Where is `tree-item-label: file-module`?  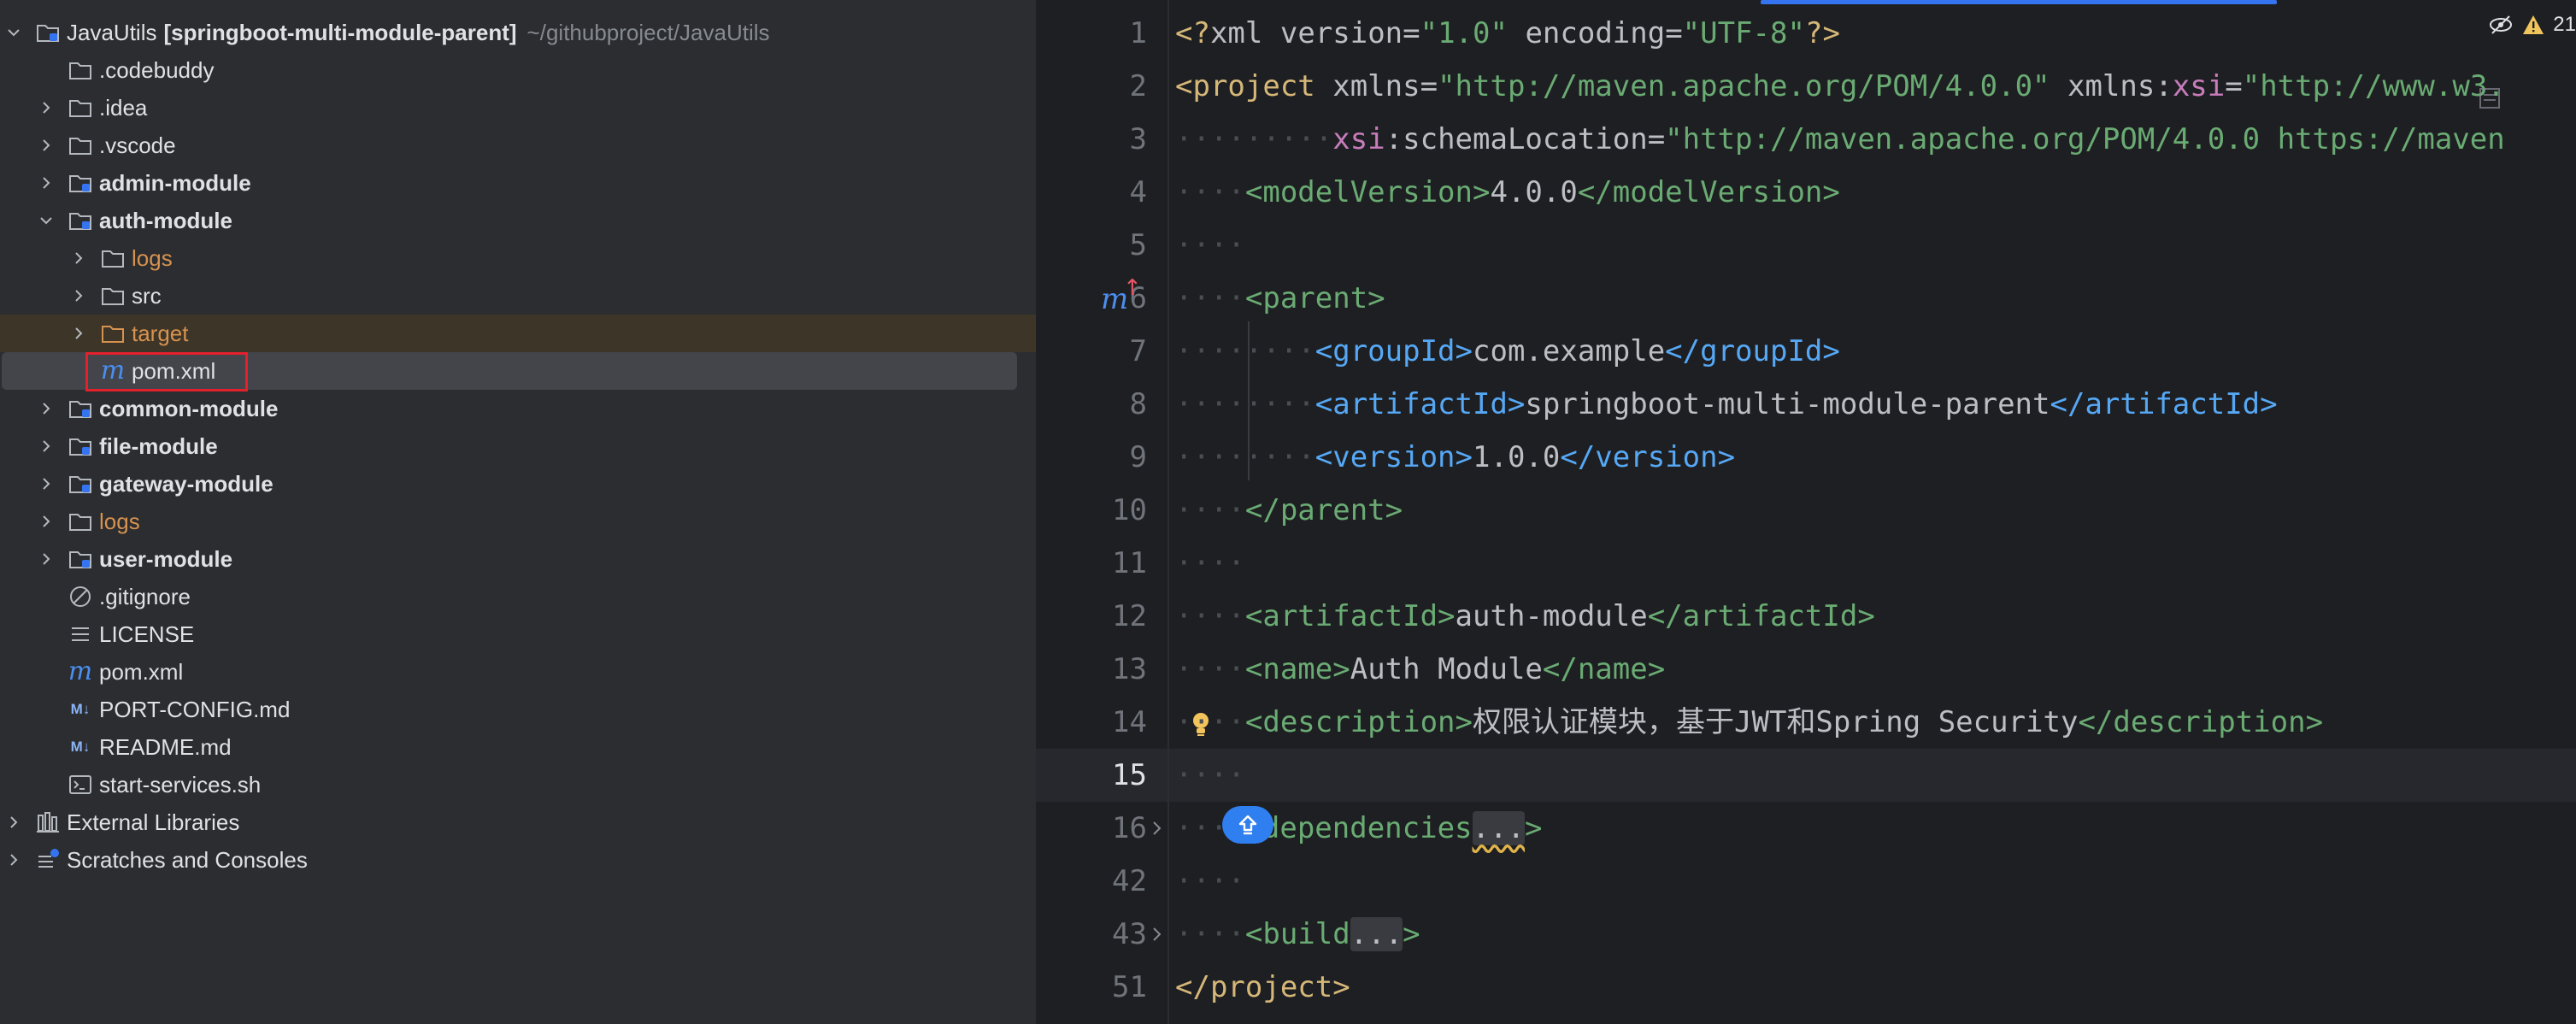
tree-item-label: file-module is located at coordinates (158, 446).